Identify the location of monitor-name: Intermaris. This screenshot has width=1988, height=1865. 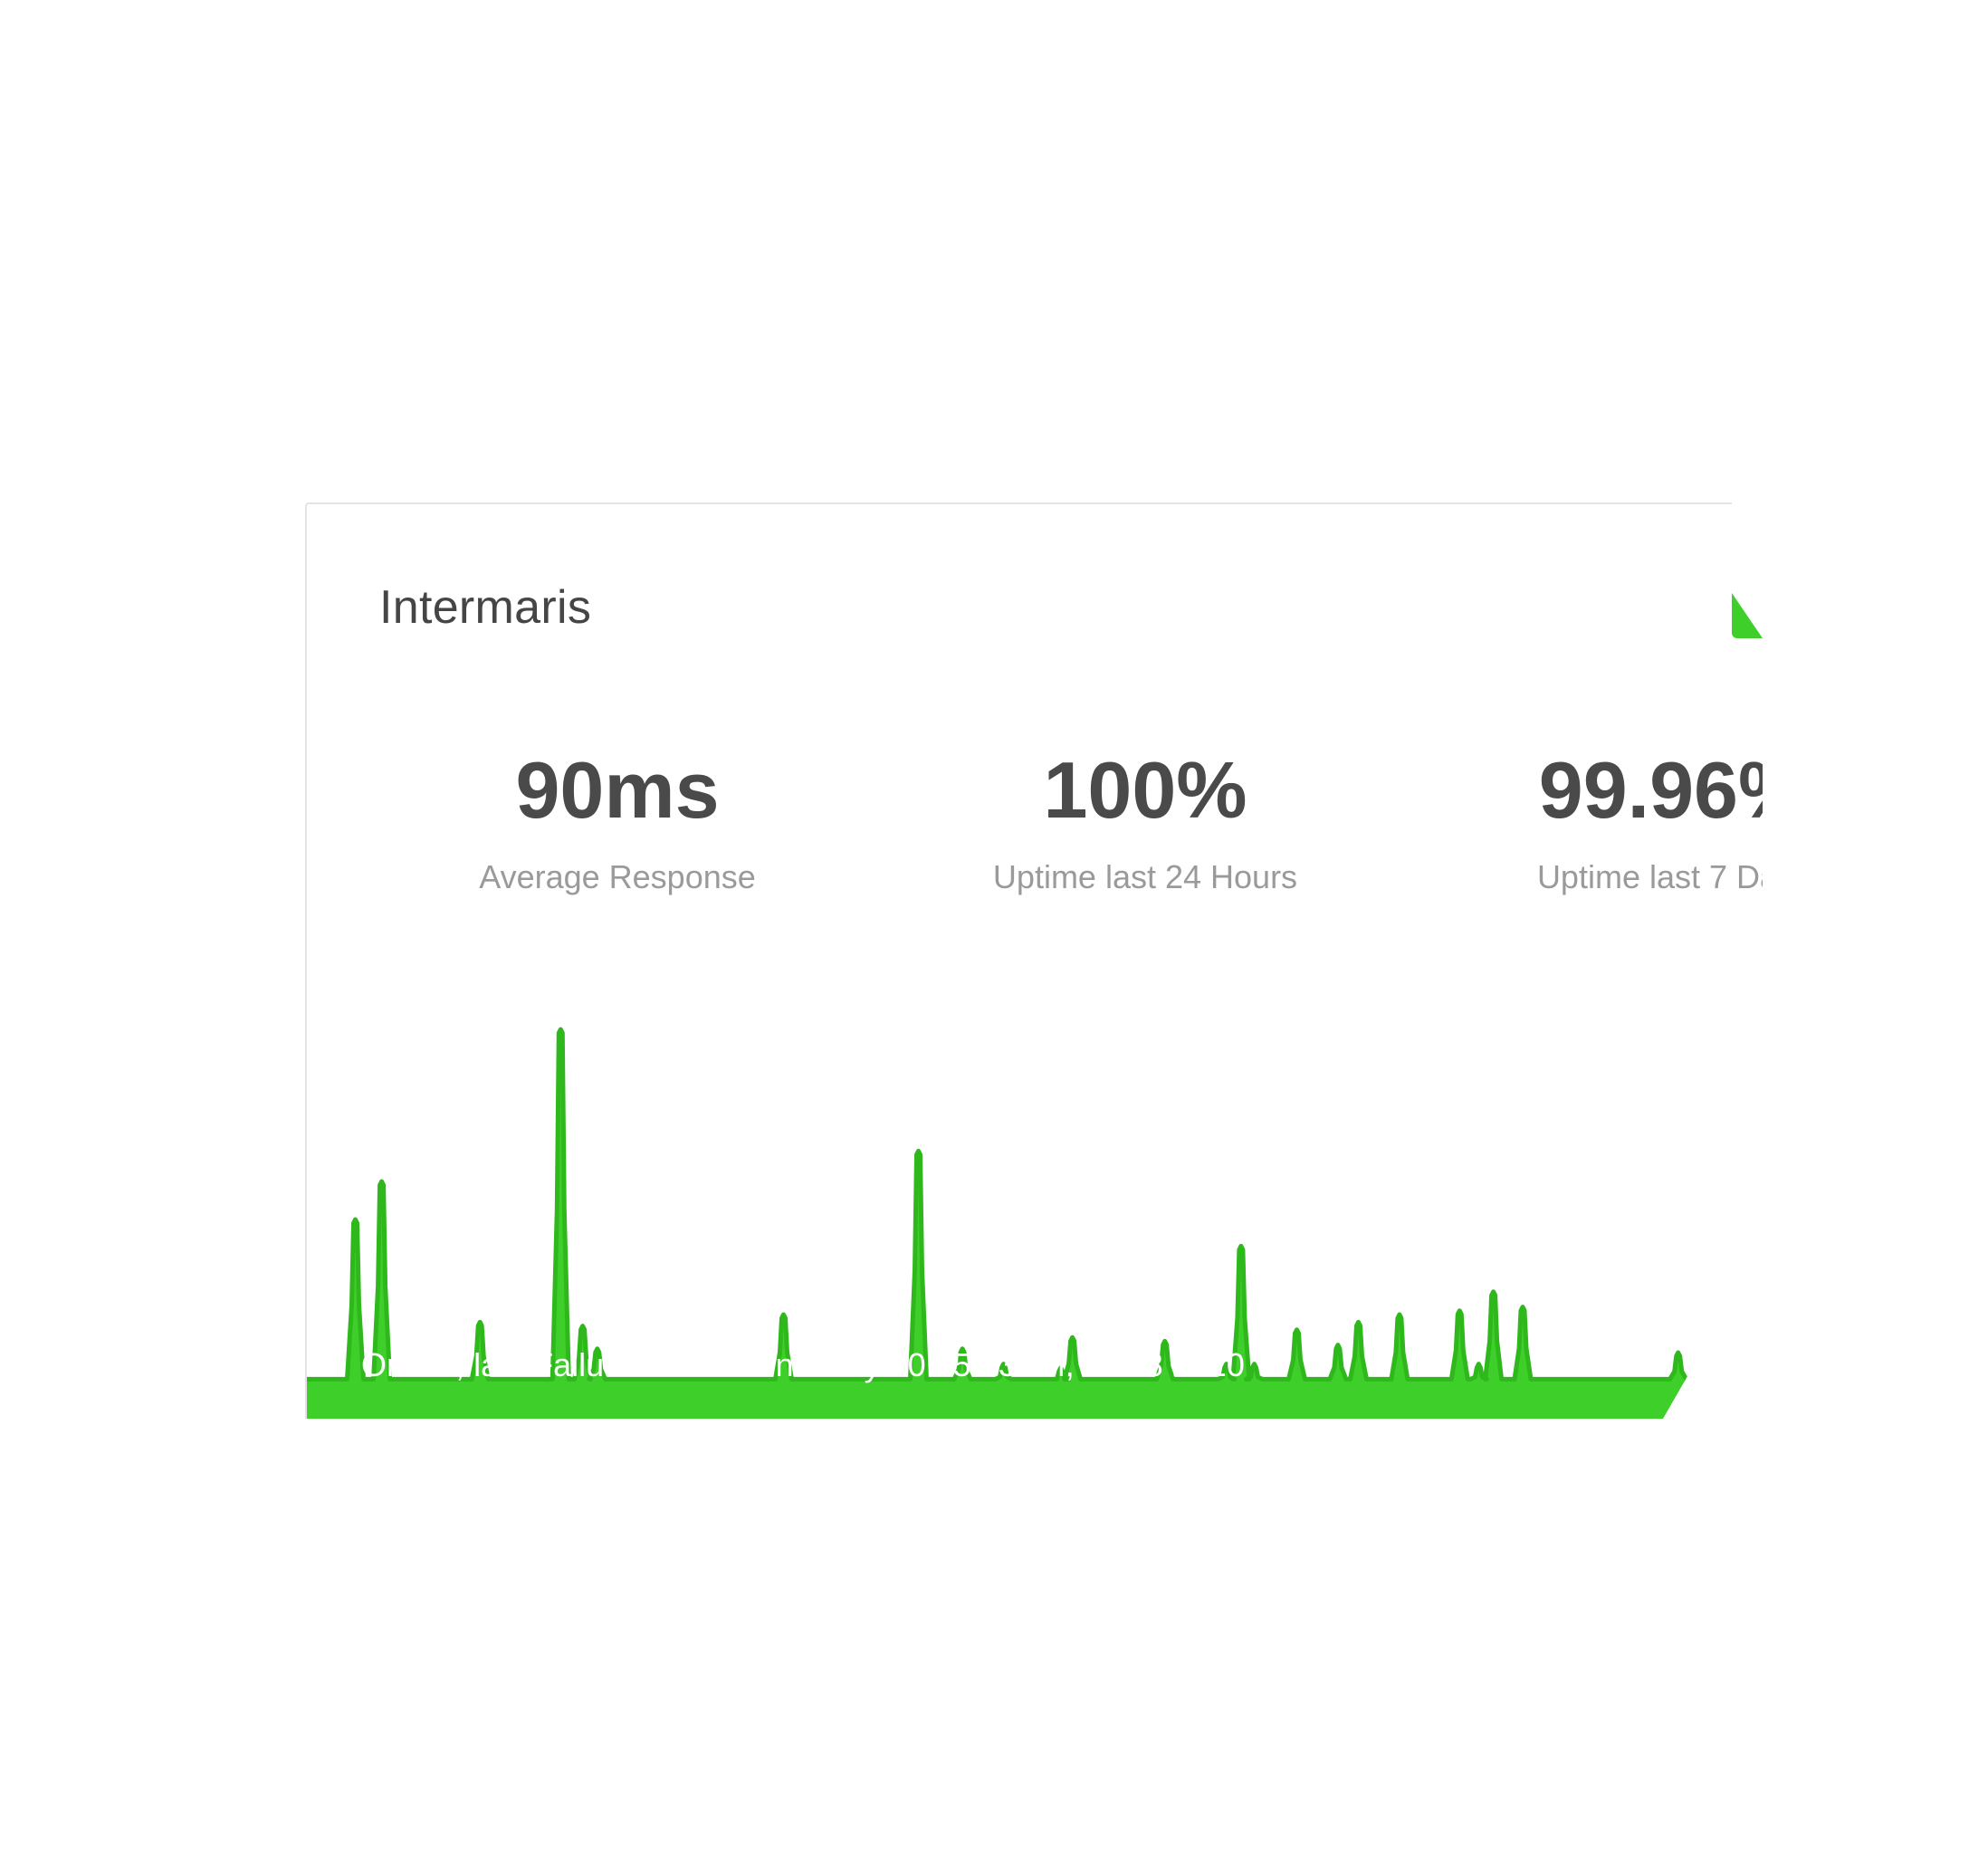
(485, 607).